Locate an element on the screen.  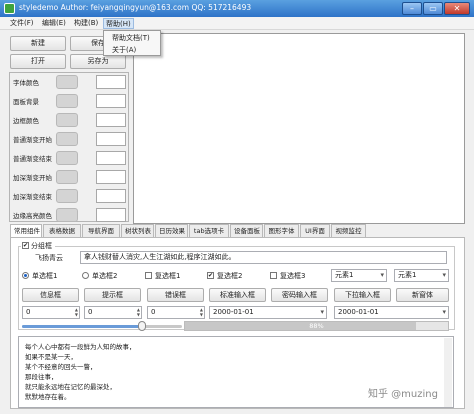
help-dropdown-menu: 帮助文档(T) 关于(A) is located at coordinates (132, 43).